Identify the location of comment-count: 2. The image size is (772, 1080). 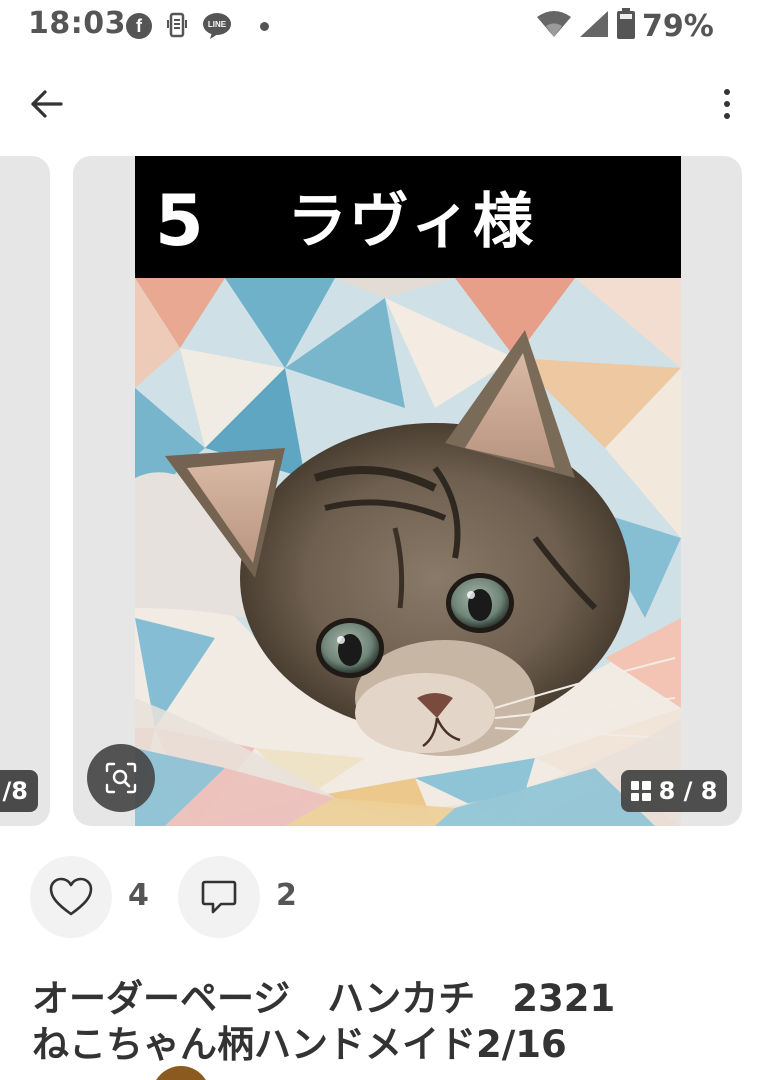
(286, 895).